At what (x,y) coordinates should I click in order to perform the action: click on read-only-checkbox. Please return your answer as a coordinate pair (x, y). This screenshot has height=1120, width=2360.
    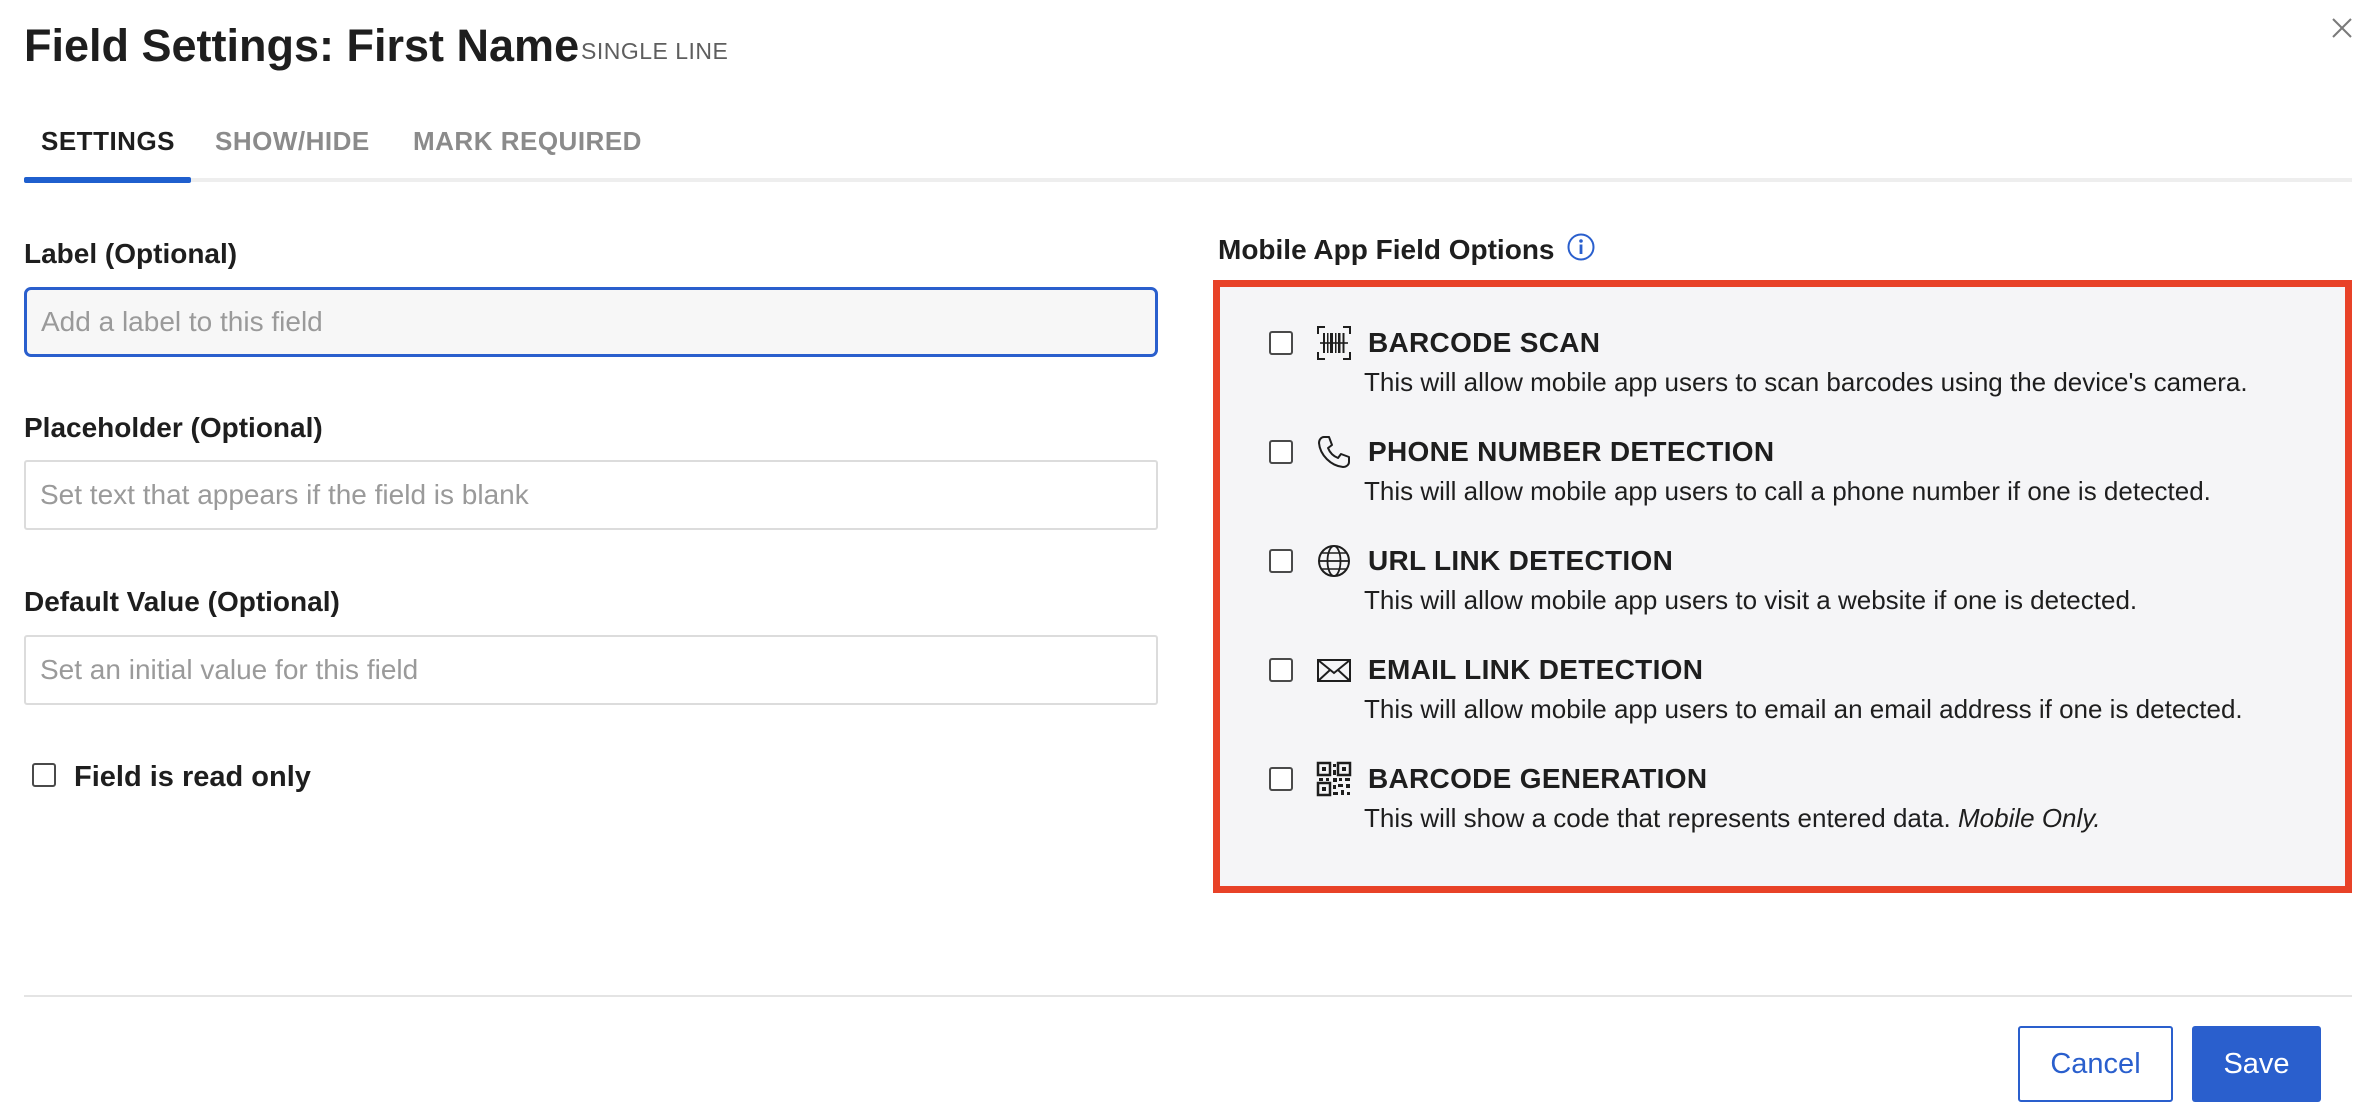
    Looking at the image, I should click on (44, 775).